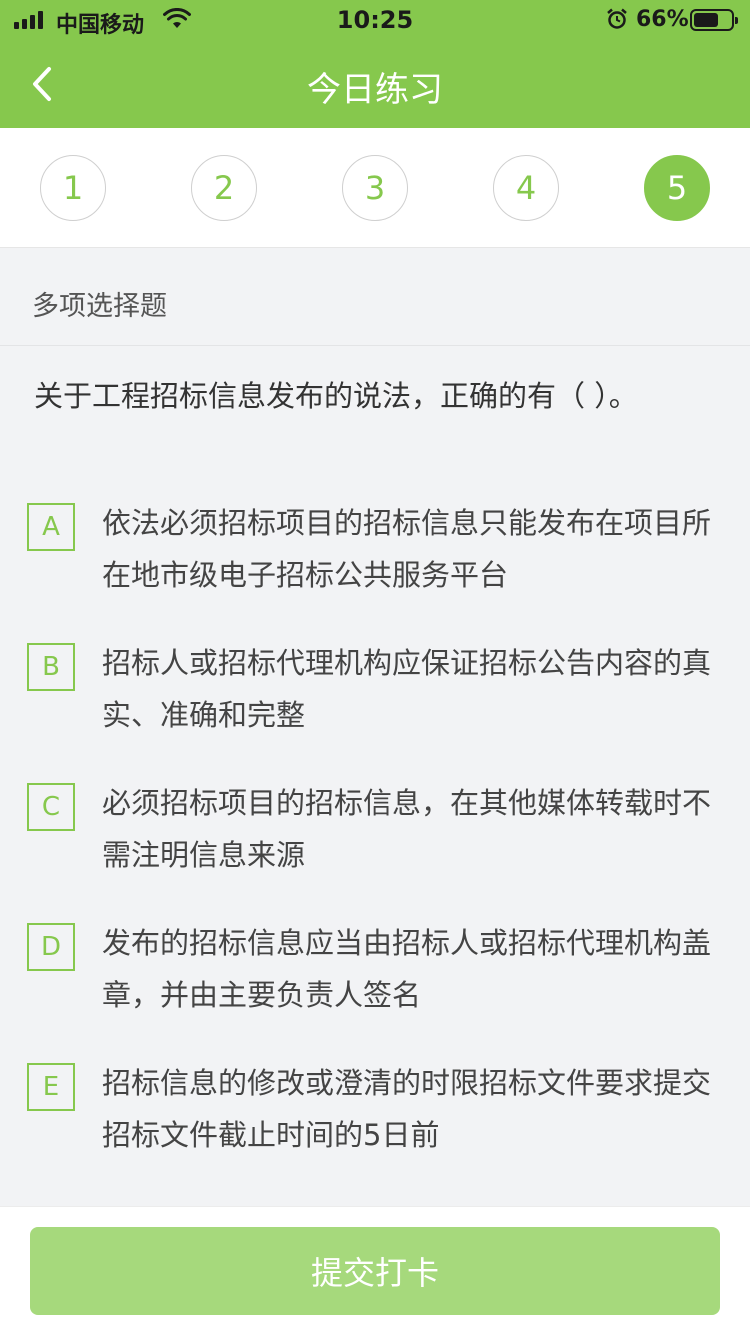 The width and height of the screenshot is (750, 1334). What do you see at coordinates (407, 1109) in the screenshot?
I see `option-text: 招标信息的修改或澄清的时限招标文件要求提交招标文件截止时间的5日前` at bounding box center [407, 1109].